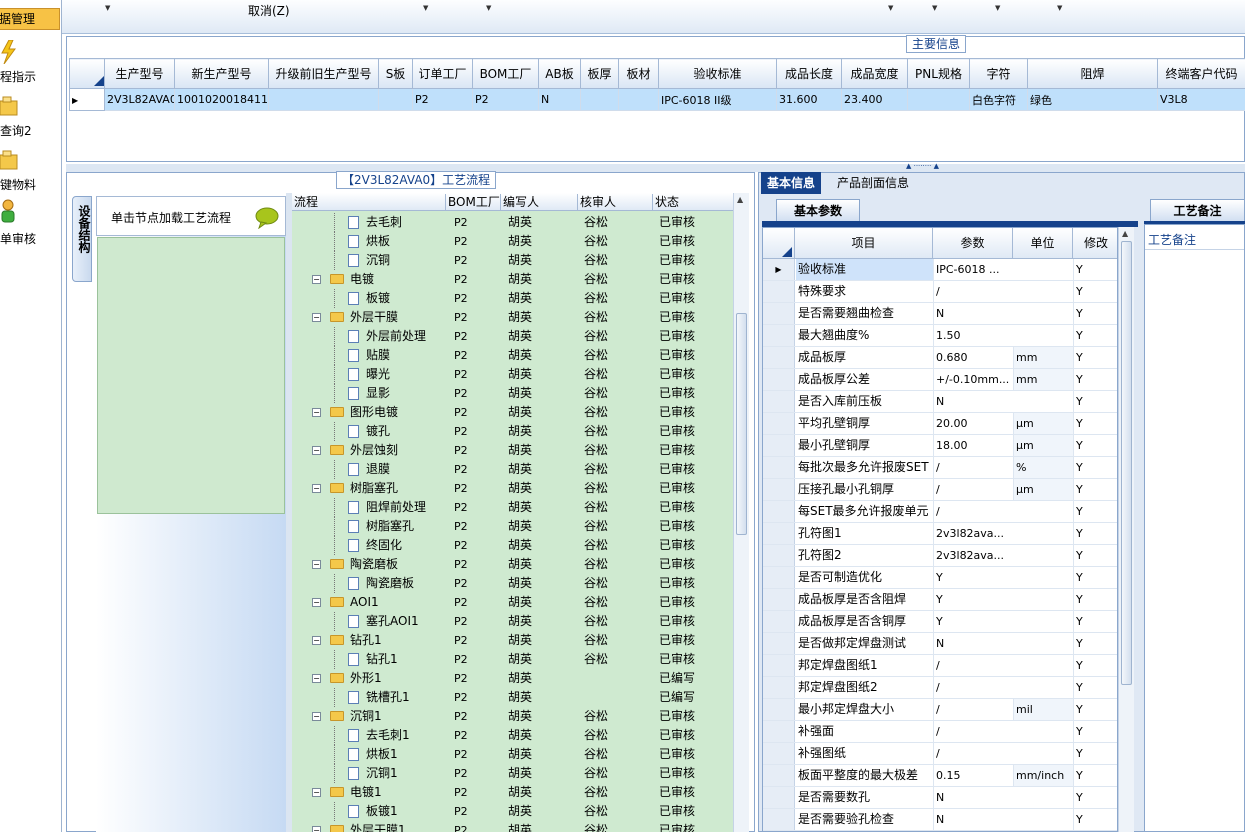 The image size is (1245, 832). I want to click on tree-row: − 外形1 P2 胡英 已编写, so click(512, 678).